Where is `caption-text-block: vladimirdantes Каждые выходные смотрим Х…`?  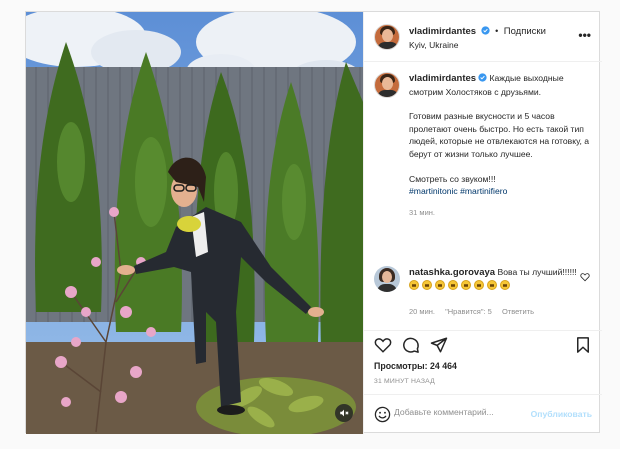
caption-text-block: vladimirdantes Каждые выходные смотрим Х… is located at coordinates (501, 145).